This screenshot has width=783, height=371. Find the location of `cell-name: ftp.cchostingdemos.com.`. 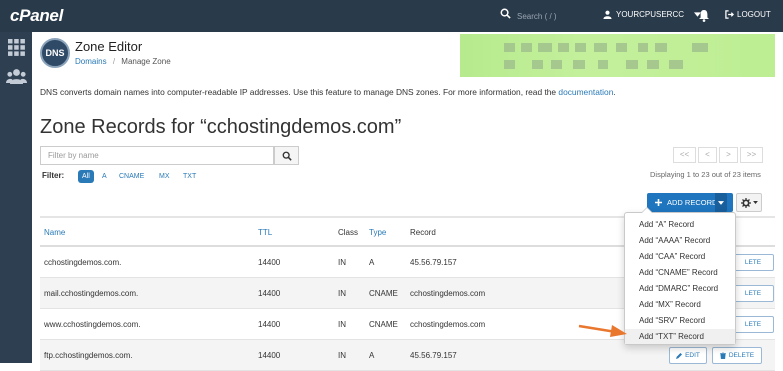

cell-name: ftp.cchostingdemos.com. is located at coordinates (88, 355).